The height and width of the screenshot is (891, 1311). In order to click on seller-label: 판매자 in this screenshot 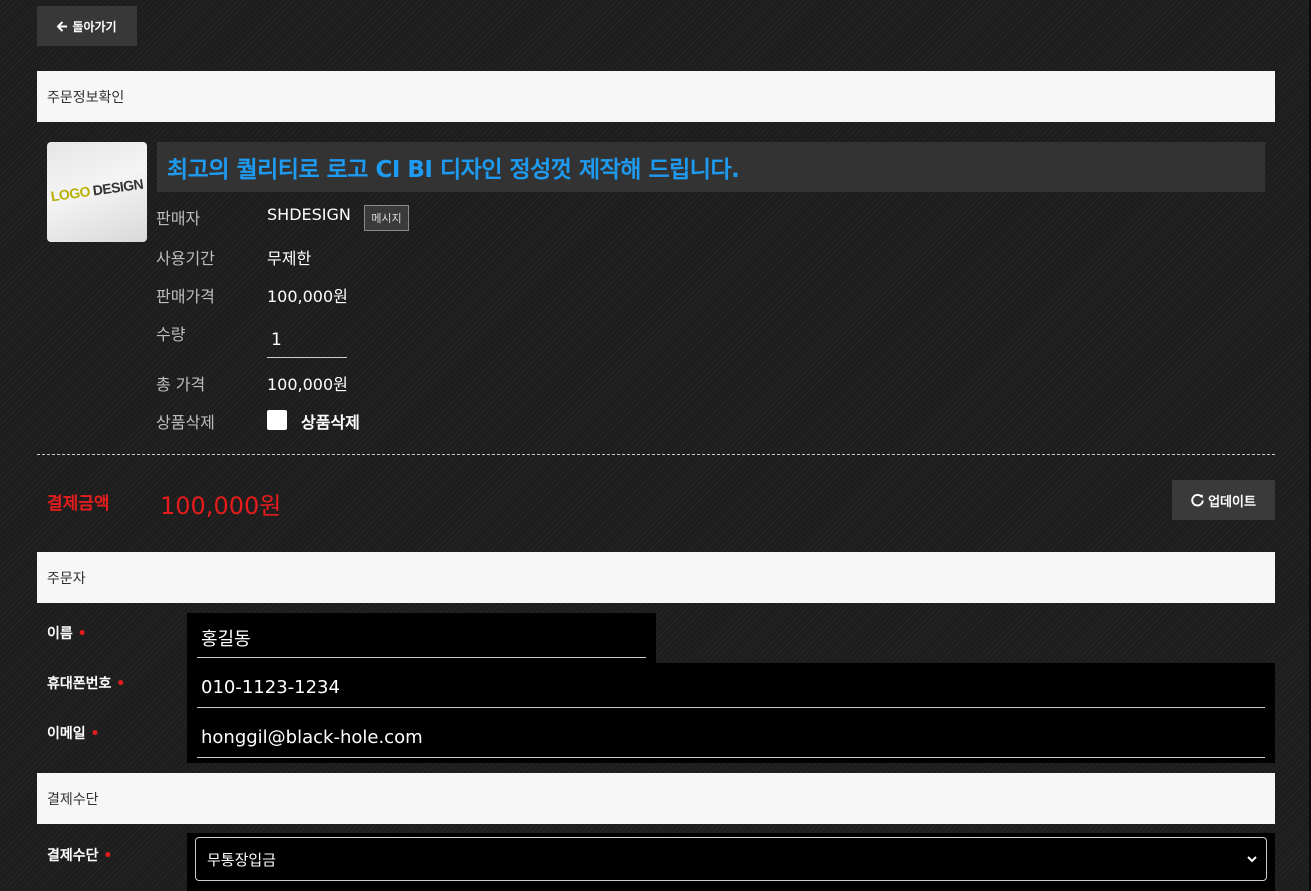, I will do `click(178, 218)`.